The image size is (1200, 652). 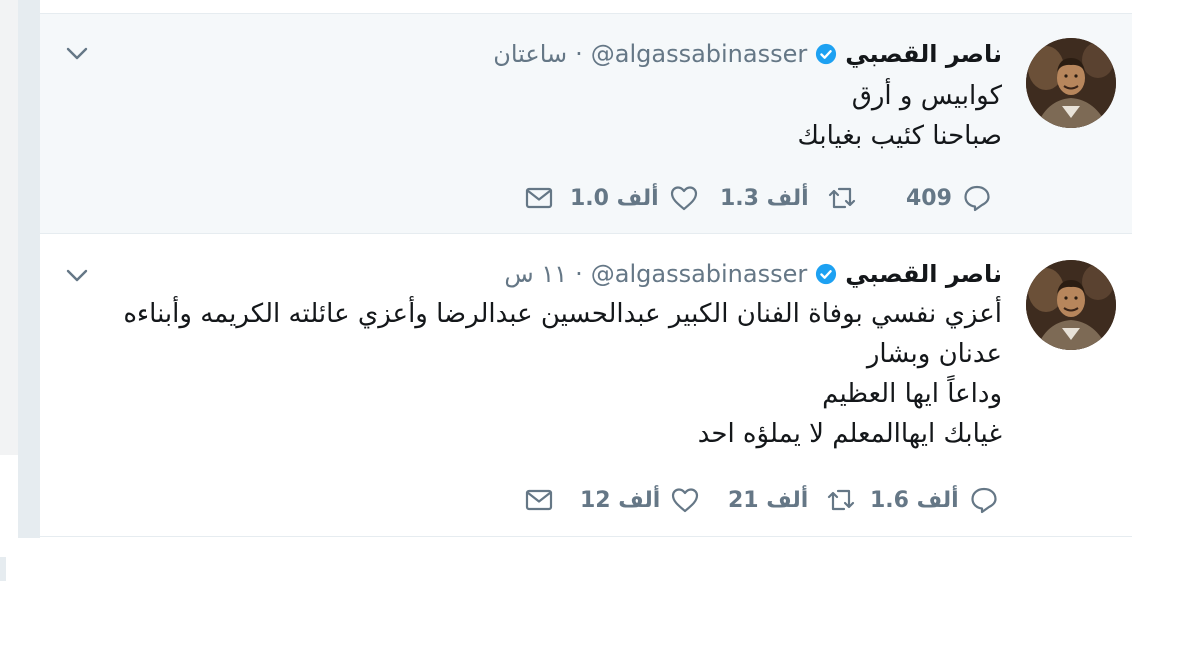 I want to click on like-count: 12 ألف, so click(x=620, y=500).